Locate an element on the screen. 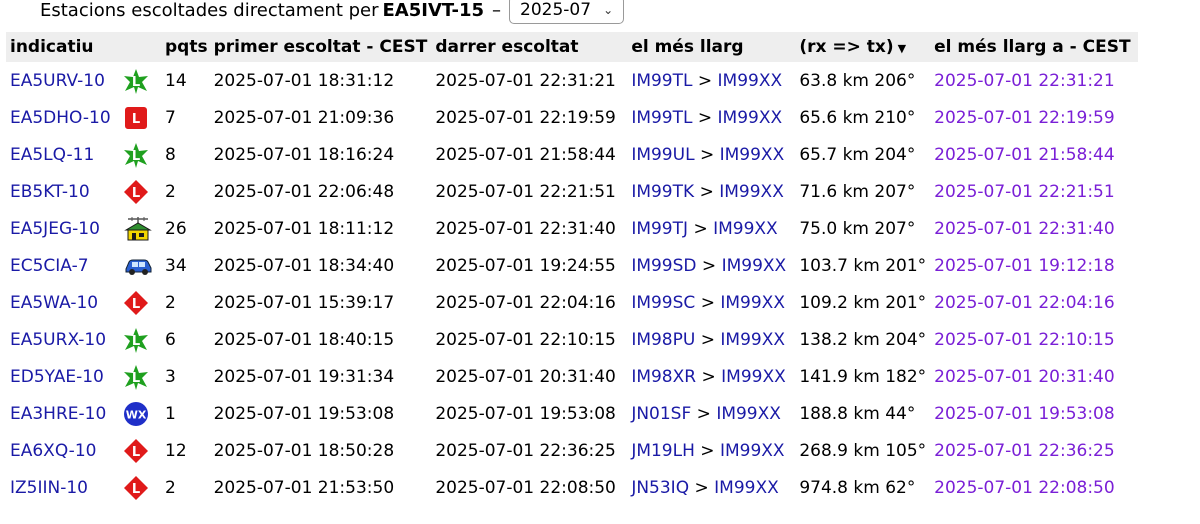 This screenshot has width=1200, height=524. cell-first-heard: 2025-07-01 18:11:12 is located at coordinates (304, 228).